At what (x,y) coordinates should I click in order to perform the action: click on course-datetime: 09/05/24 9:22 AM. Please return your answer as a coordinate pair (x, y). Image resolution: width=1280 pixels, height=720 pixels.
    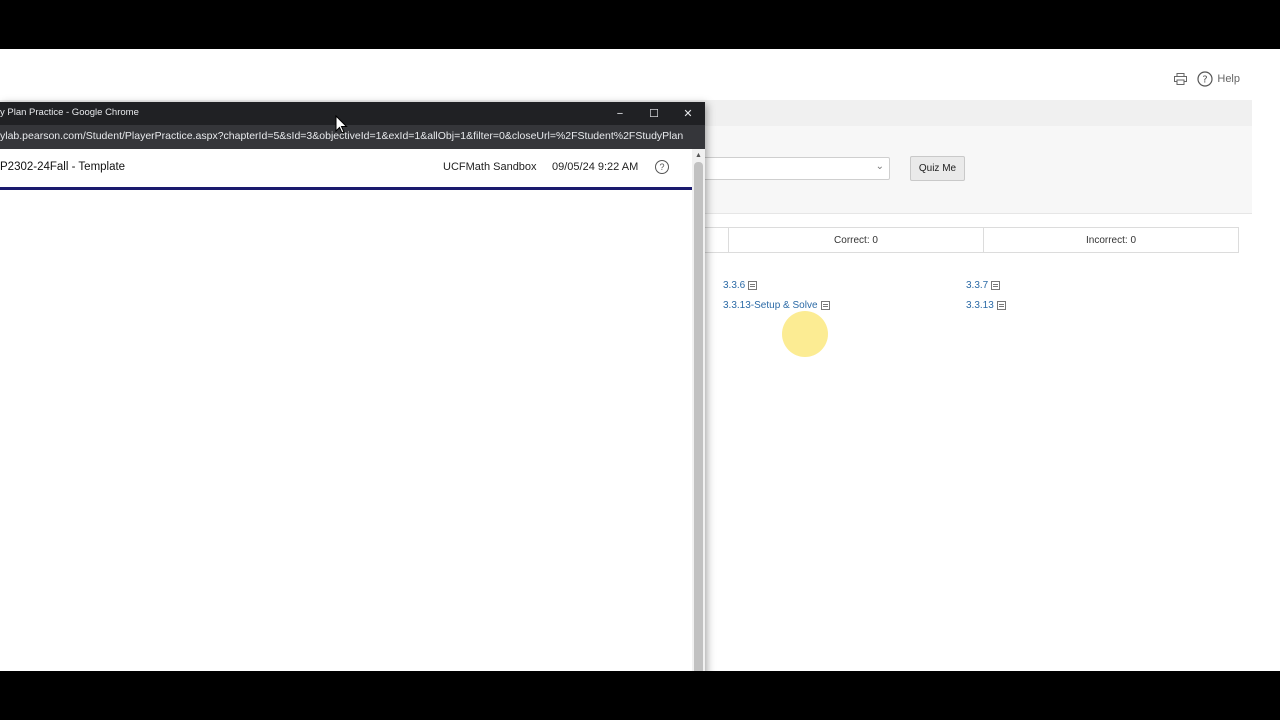
    Looking at the image, I should click on (595, 167).